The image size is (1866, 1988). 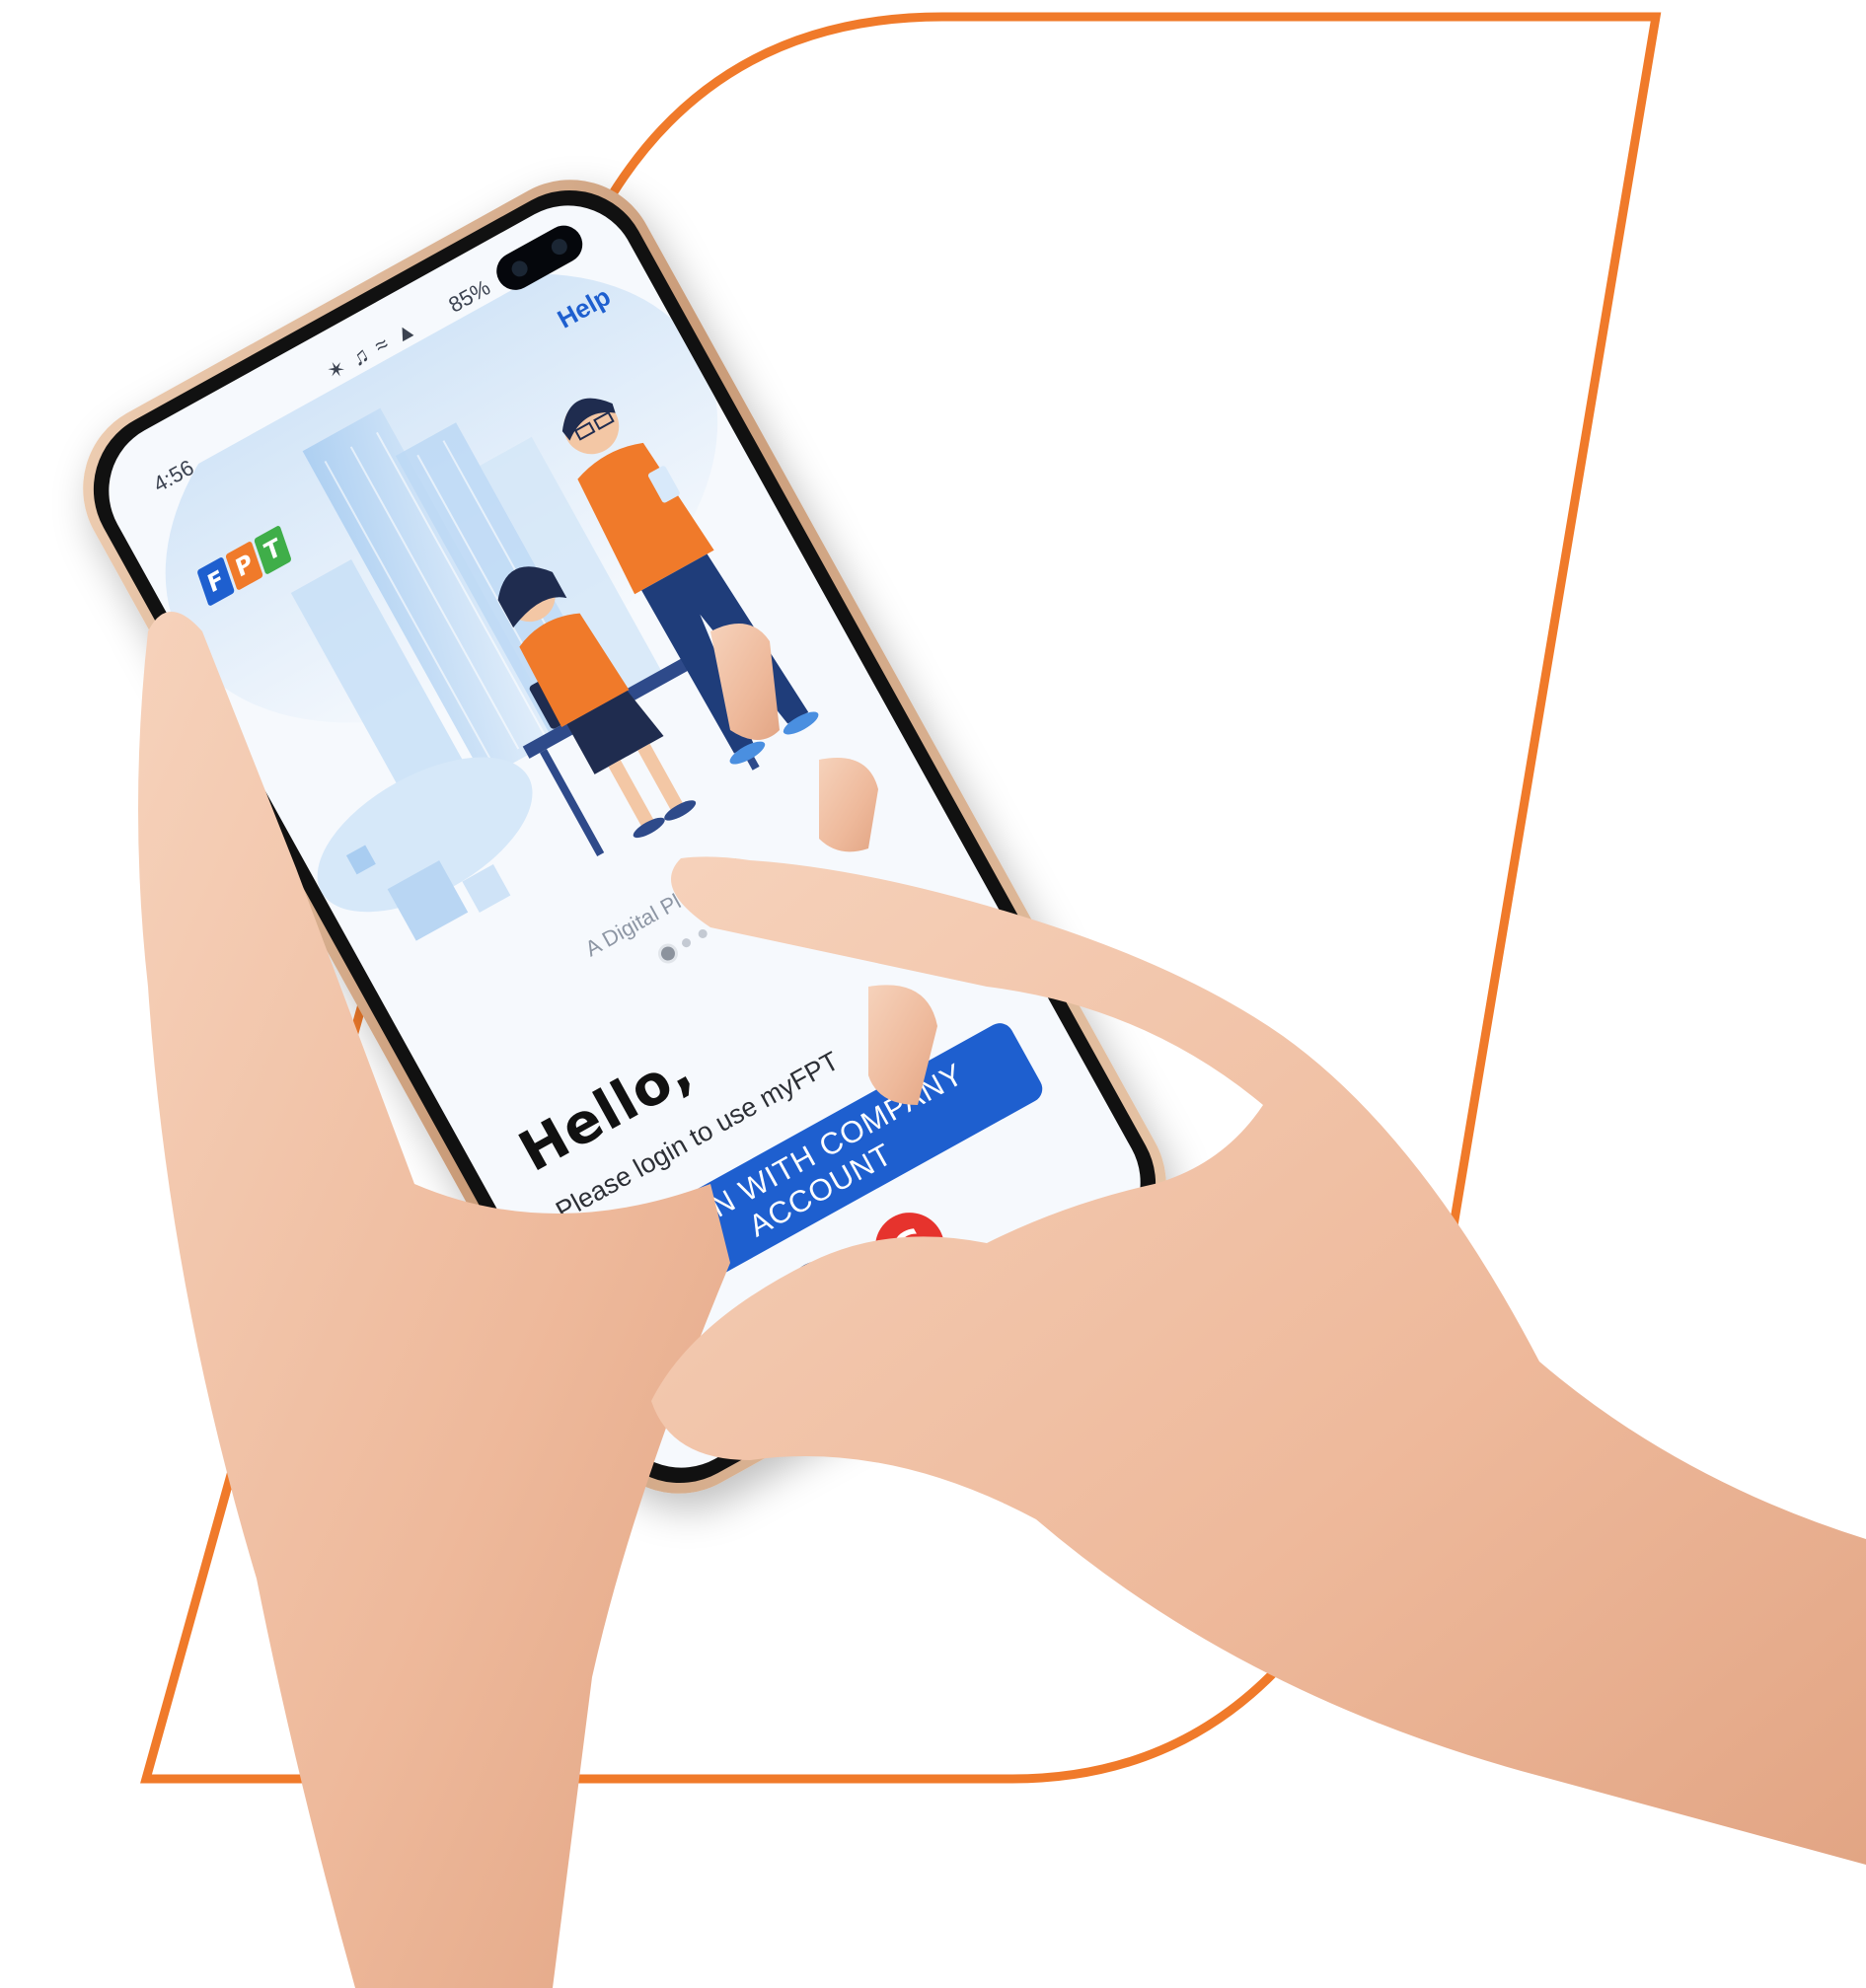 I want to click on wifi-icon: ≈, so click(x=382, y=345).